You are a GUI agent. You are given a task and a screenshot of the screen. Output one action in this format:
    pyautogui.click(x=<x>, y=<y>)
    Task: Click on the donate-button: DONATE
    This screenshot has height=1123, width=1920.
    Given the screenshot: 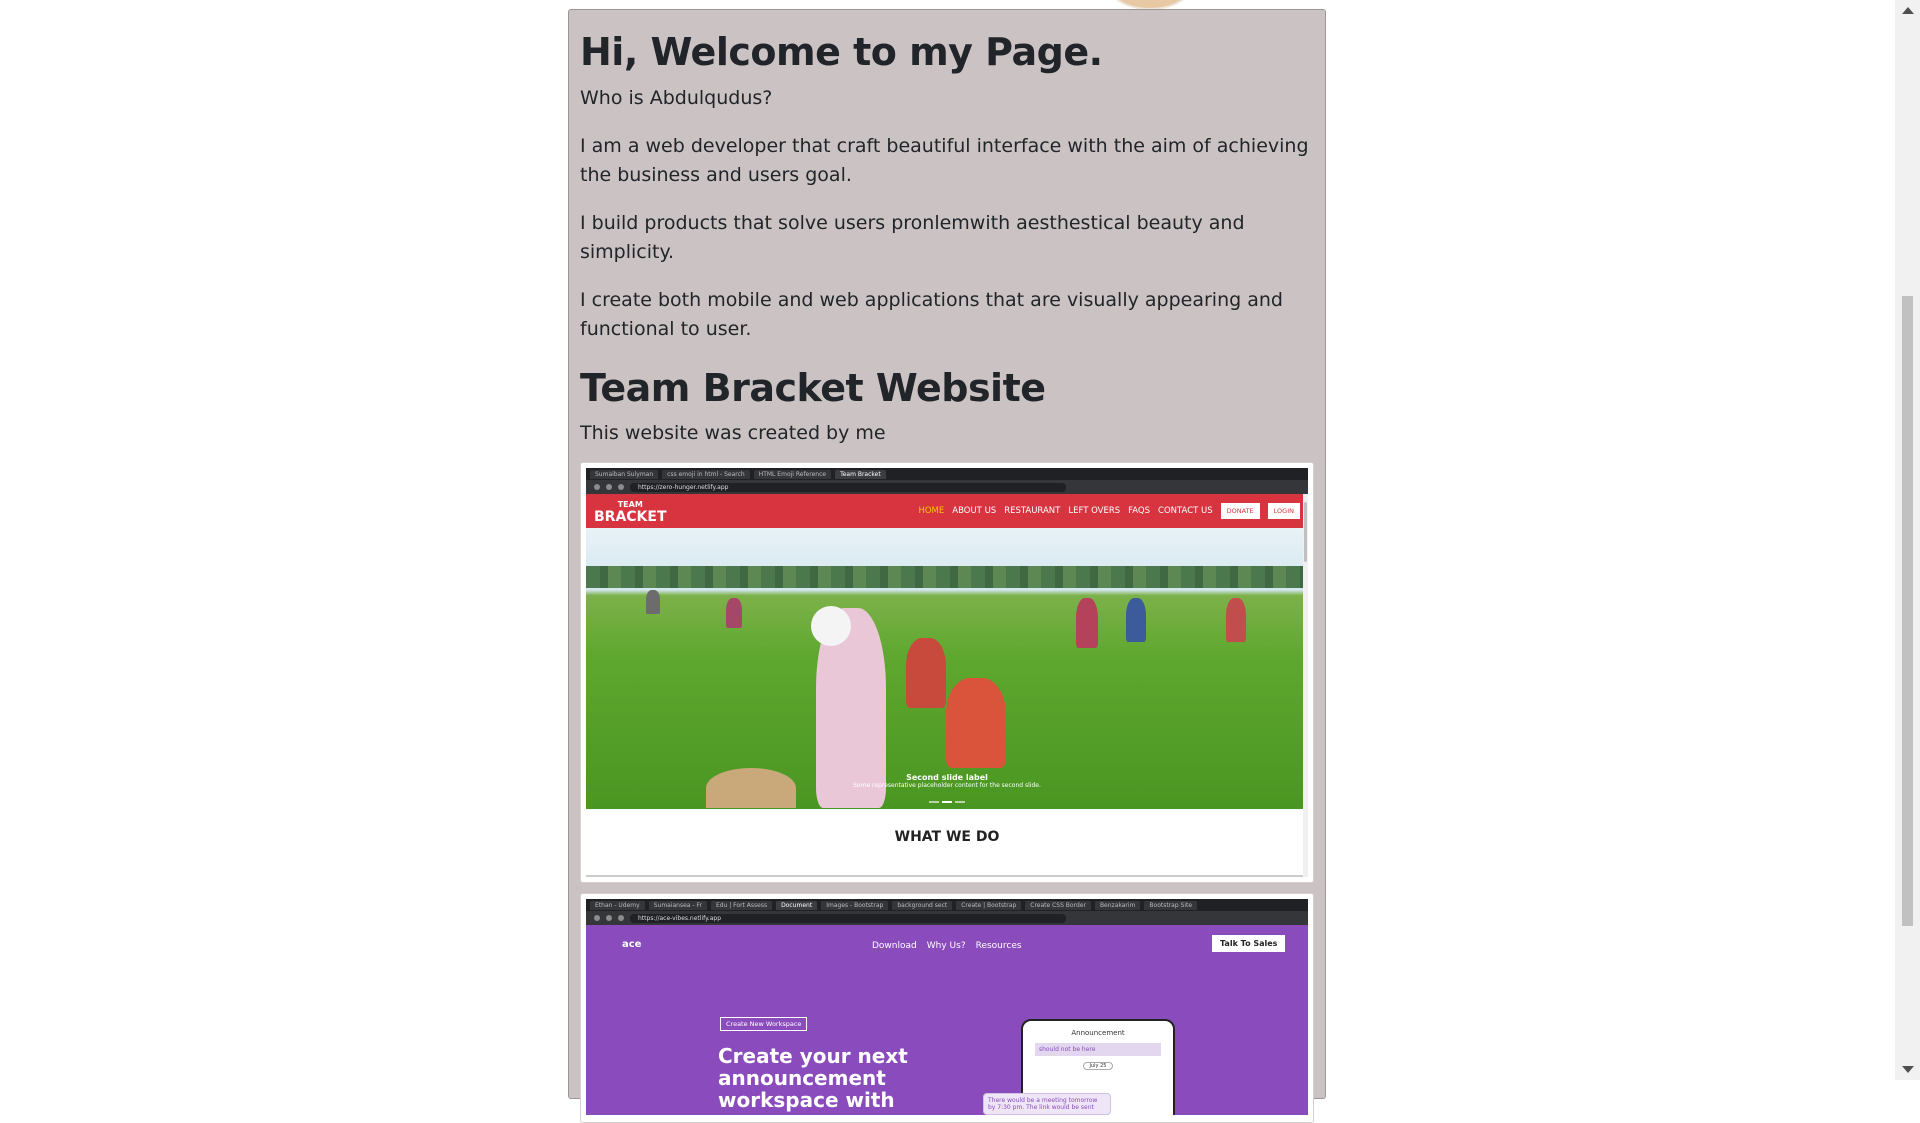 What is the action you would take?
    pyautogui.click(x=1240, y=511)
    